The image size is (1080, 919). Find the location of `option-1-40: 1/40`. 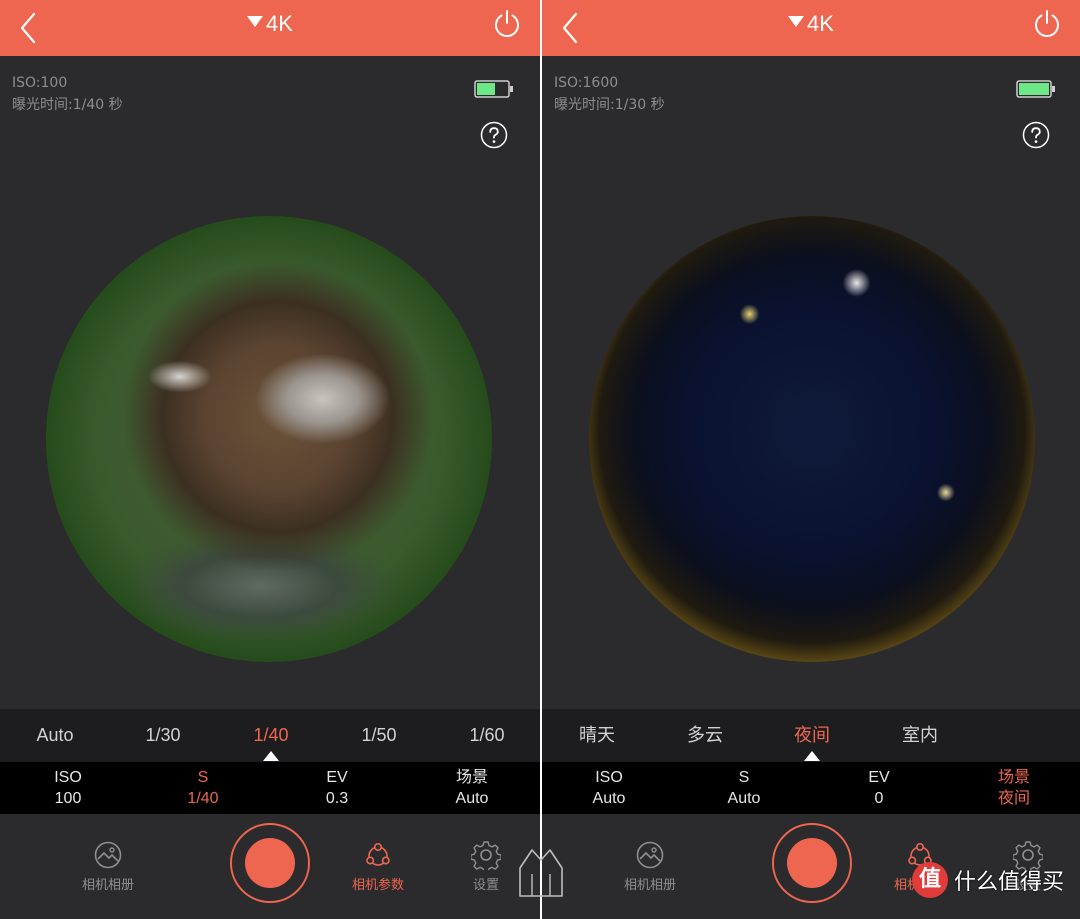

option-1-40: 1/40 is located at coordinates (271, 735).